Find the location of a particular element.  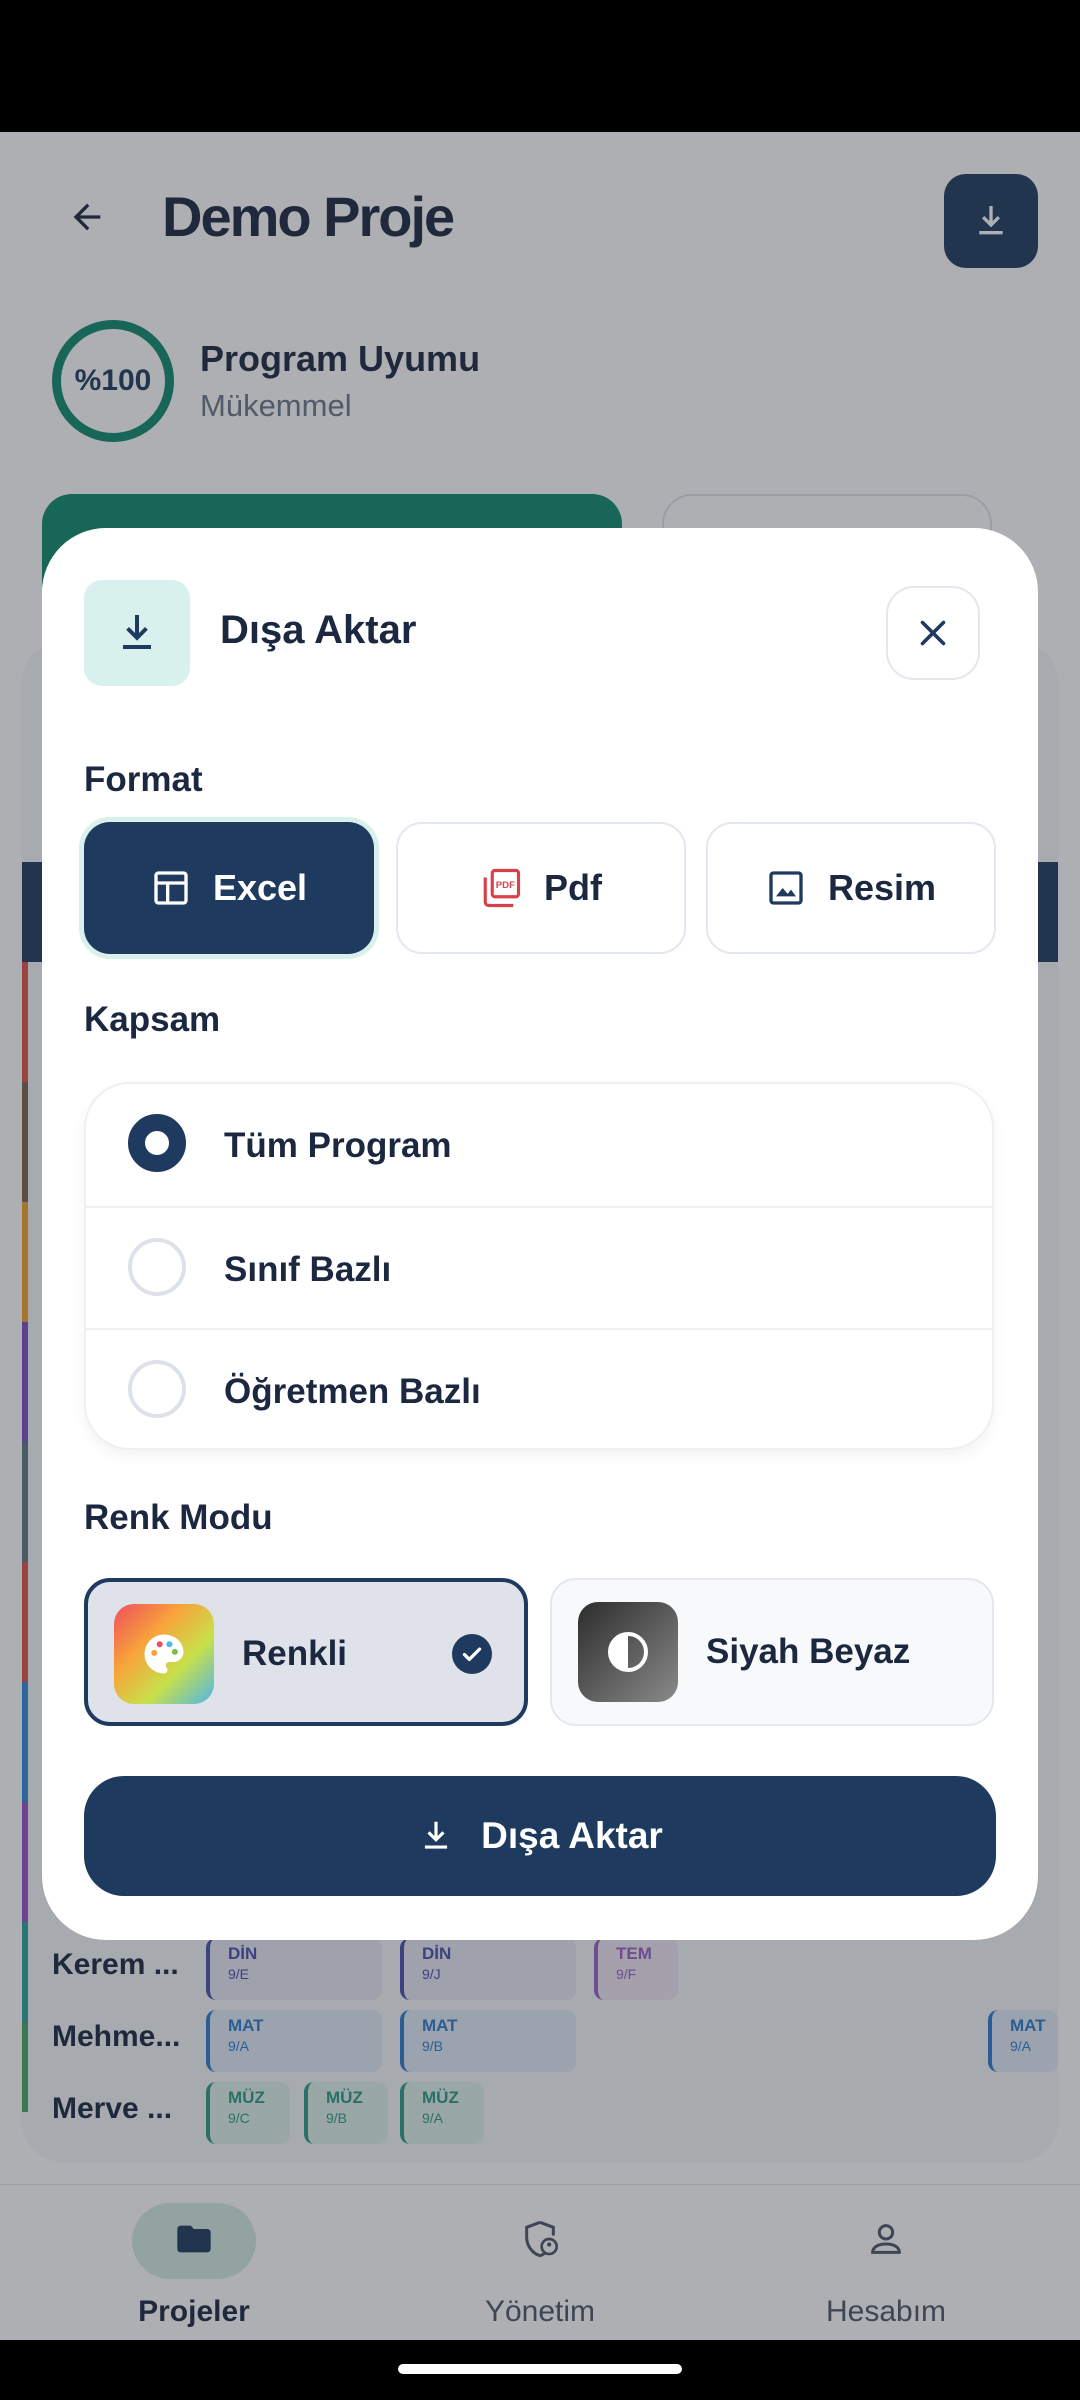

check-icon is located at coordinates (472, 1654).